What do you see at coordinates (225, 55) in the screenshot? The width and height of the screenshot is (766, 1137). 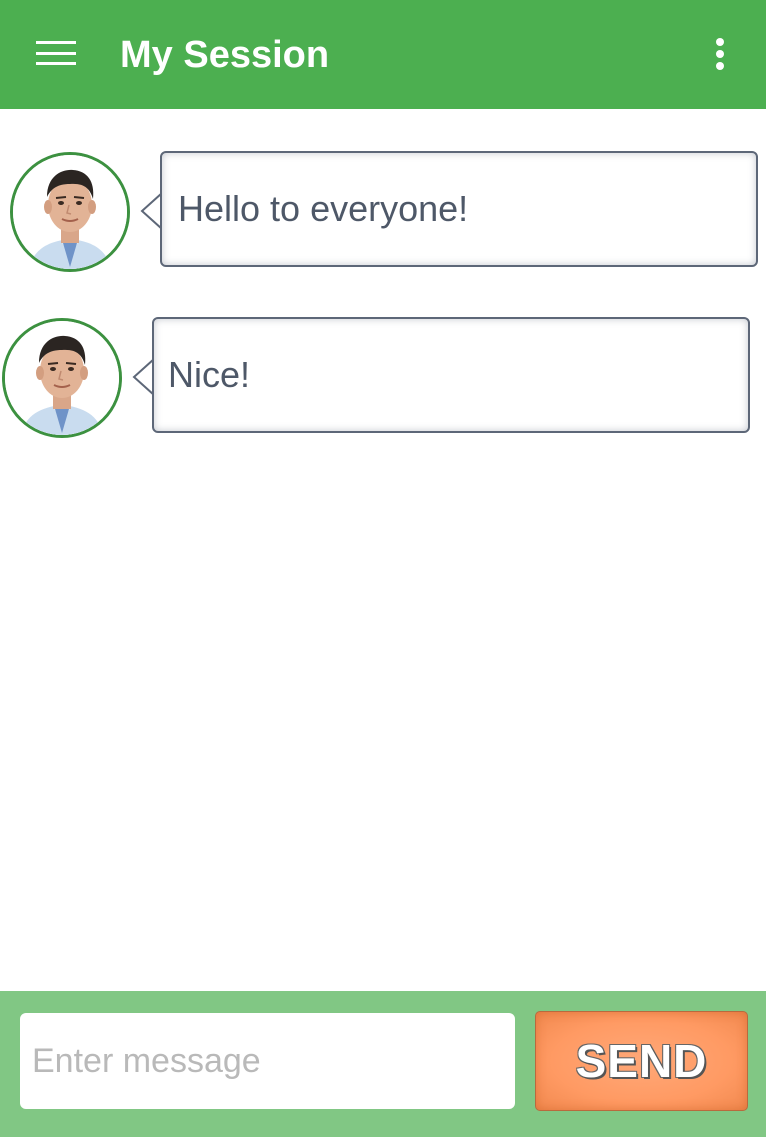 I see `page-title: My Session` at bounding box center [225, 55].